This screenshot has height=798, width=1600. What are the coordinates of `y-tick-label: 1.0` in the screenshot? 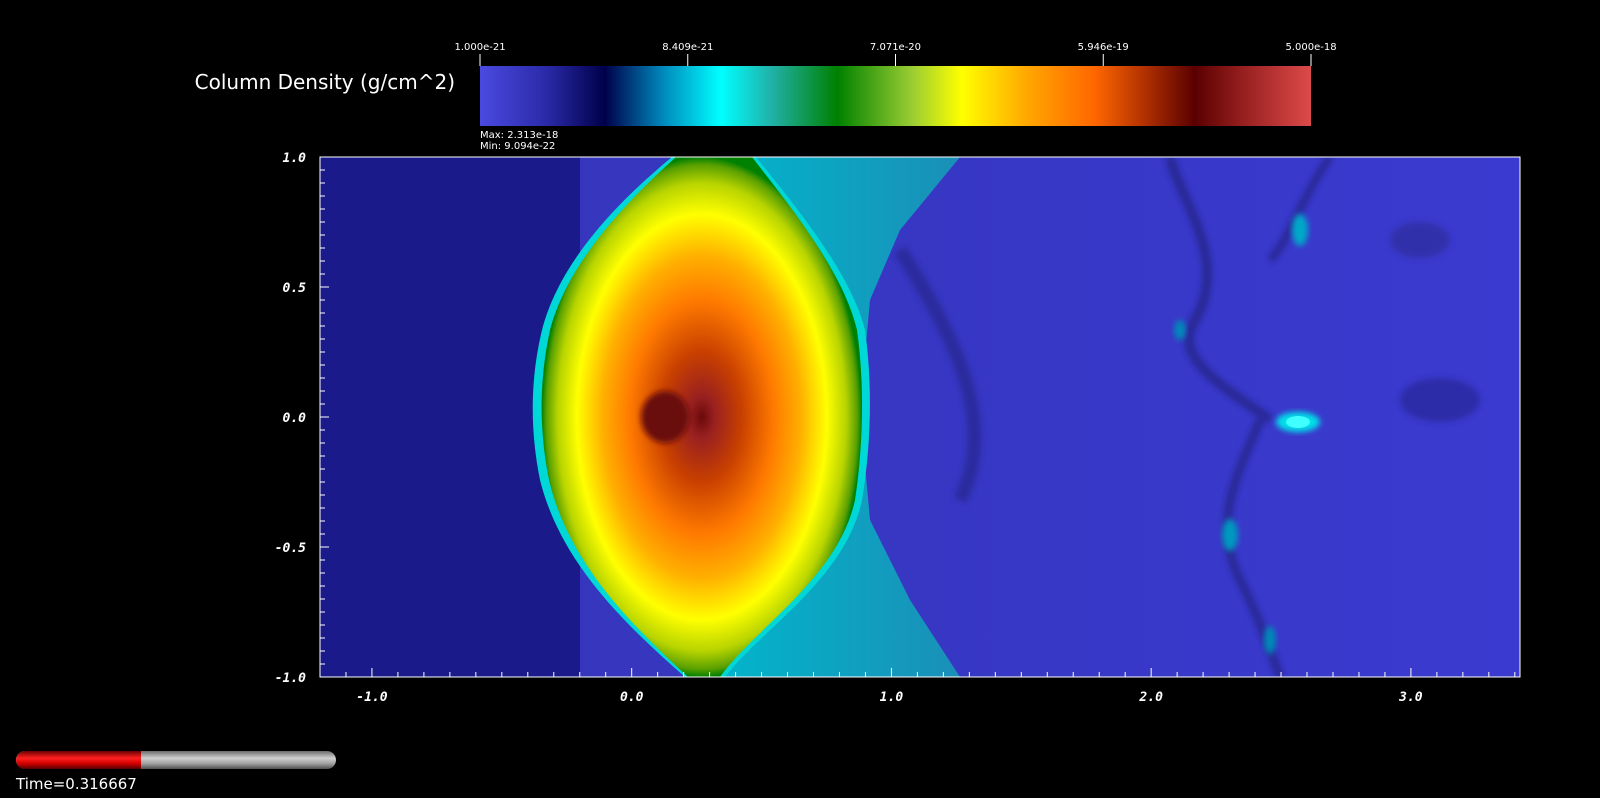 It's located at (295, 158).